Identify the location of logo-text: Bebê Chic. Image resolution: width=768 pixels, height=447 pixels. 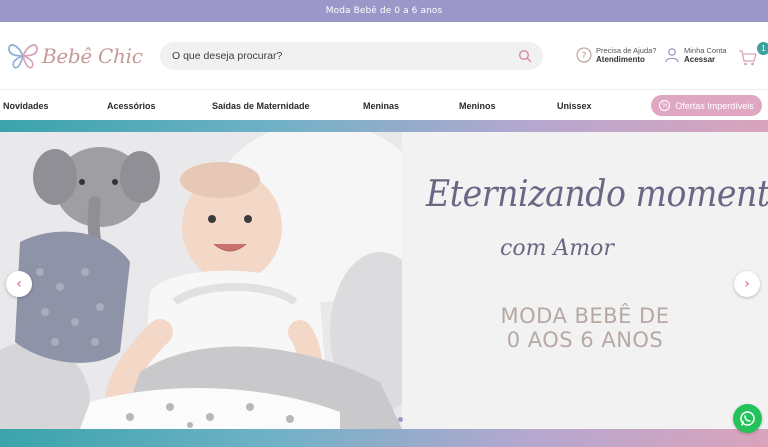
(92, 56).